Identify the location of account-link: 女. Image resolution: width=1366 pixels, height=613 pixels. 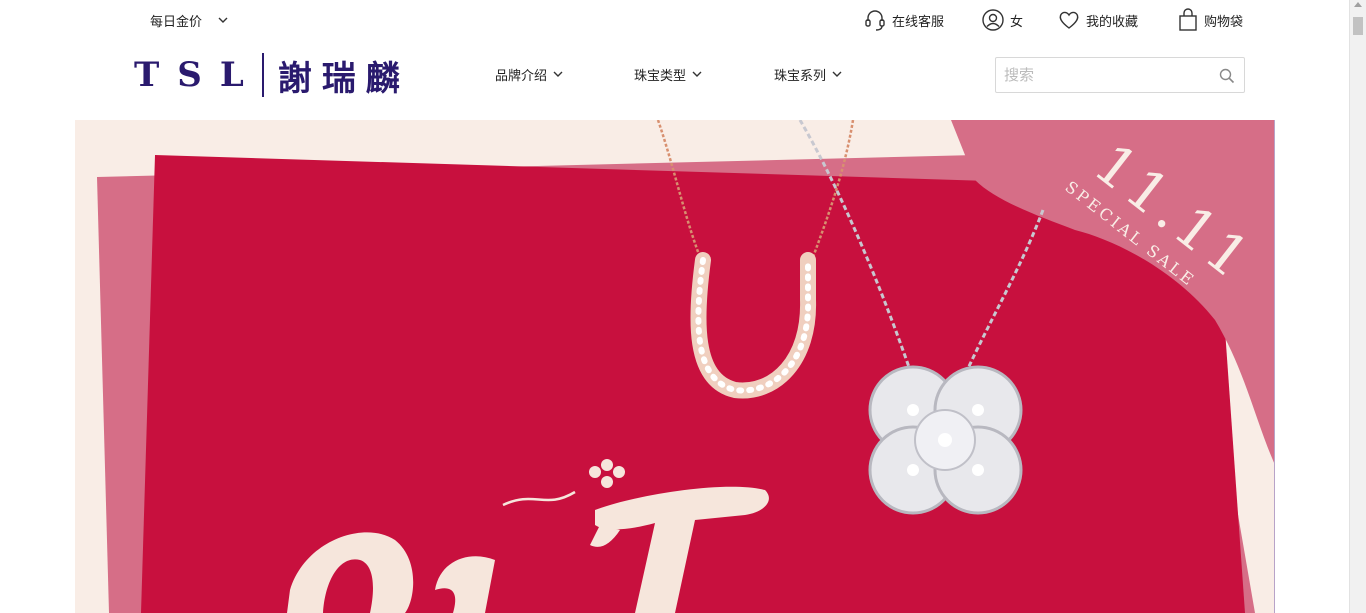
(1002, 20).